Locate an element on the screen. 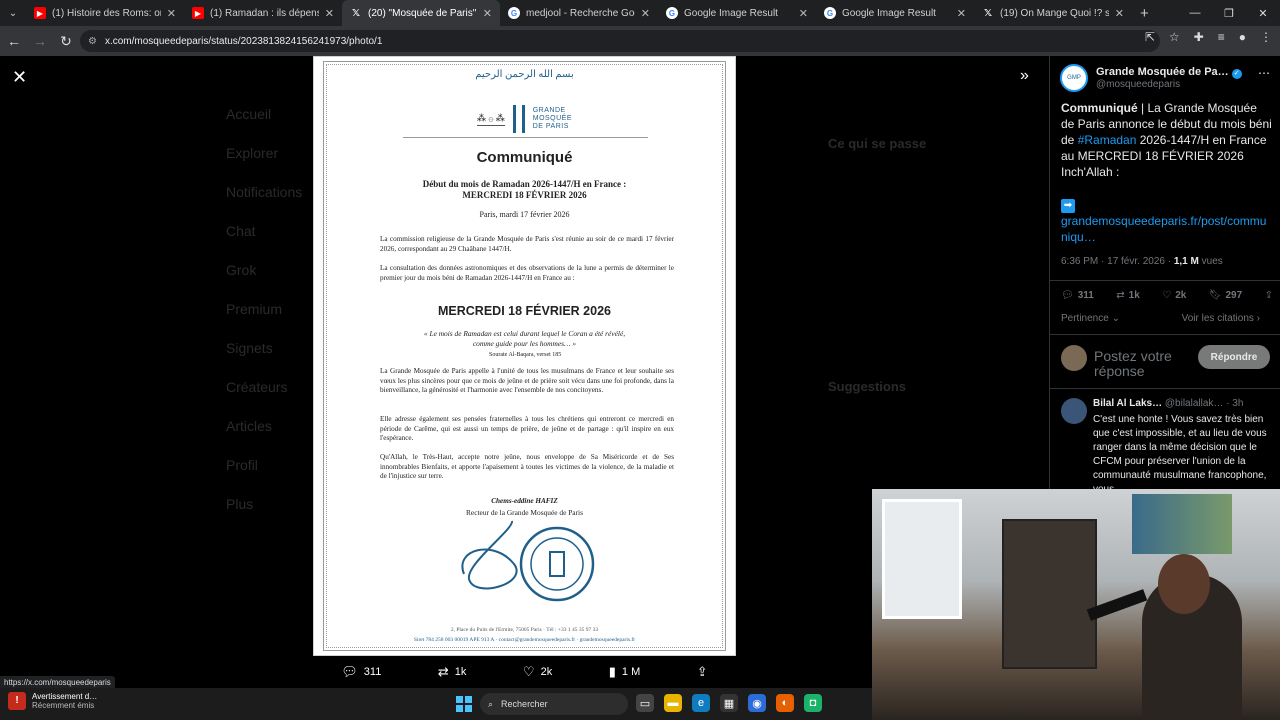  site-info-icon: ⚙ is located at coordinates (92, 41).